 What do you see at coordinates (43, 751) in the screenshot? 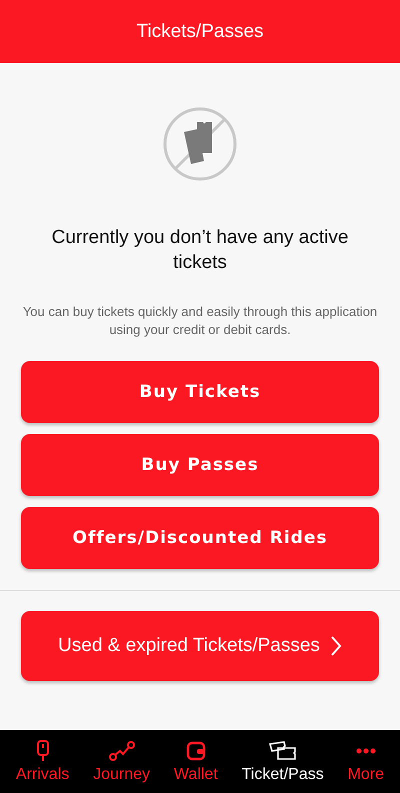
I see `pin-icon` at bounding box center [43, 751].